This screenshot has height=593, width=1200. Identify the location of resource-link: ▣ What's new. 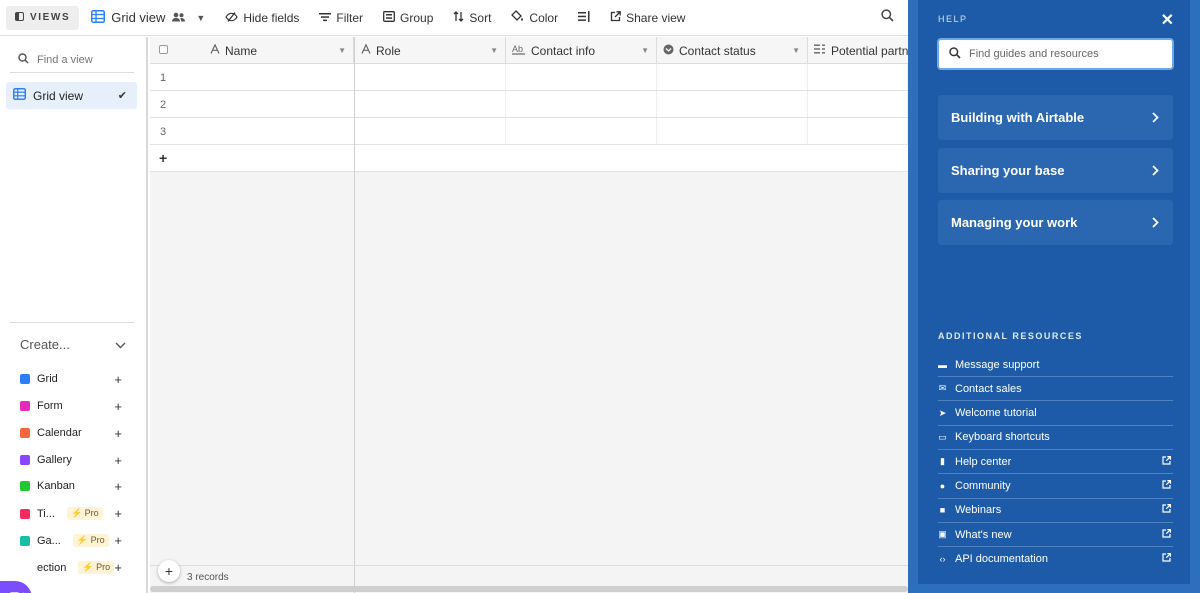
(1055, 535).